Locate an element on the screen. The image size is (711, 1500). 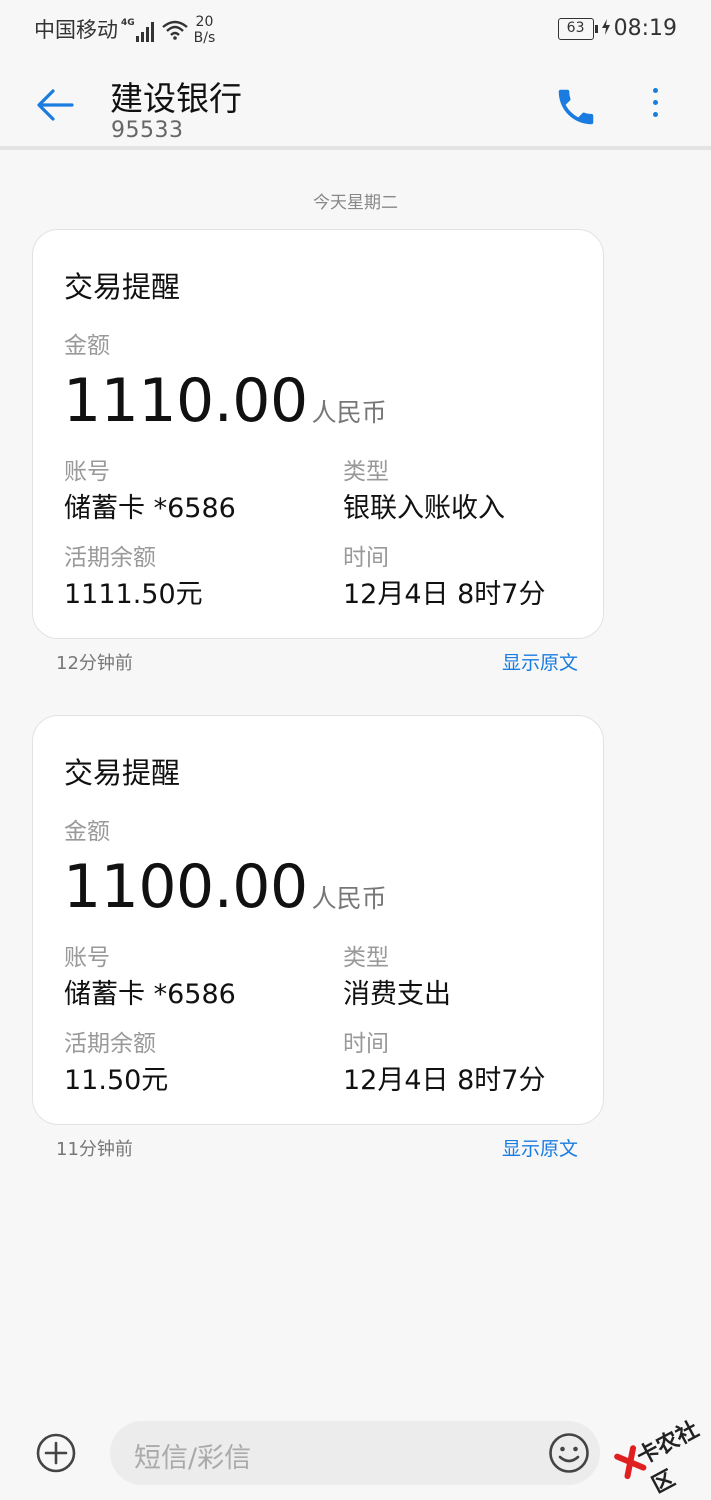
amount-row: 1100.00 人民币 is located at coordinates (225, 887).